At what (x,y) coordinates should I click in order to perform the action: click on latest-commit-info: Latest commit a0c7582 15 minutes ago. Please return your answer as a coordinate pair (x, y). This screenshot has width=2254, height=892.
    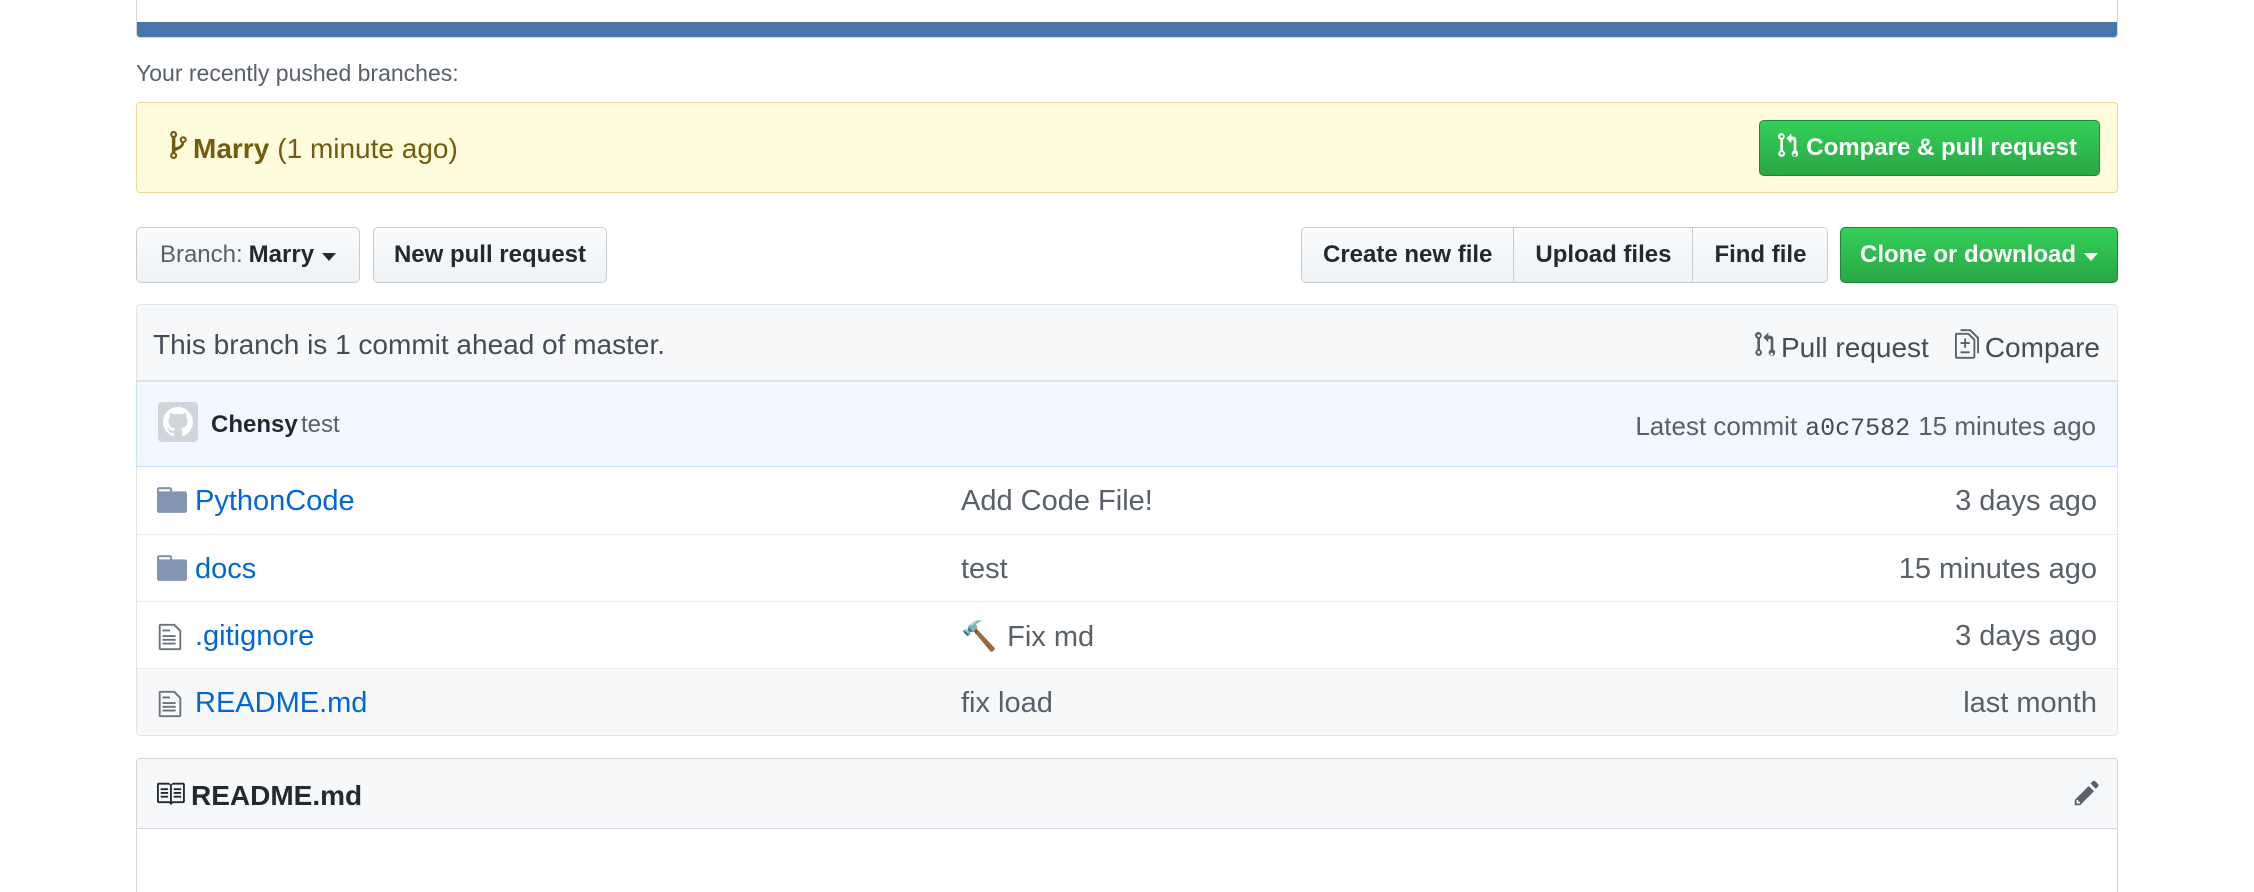
    Looking at the image, I should click on (1865, 427).